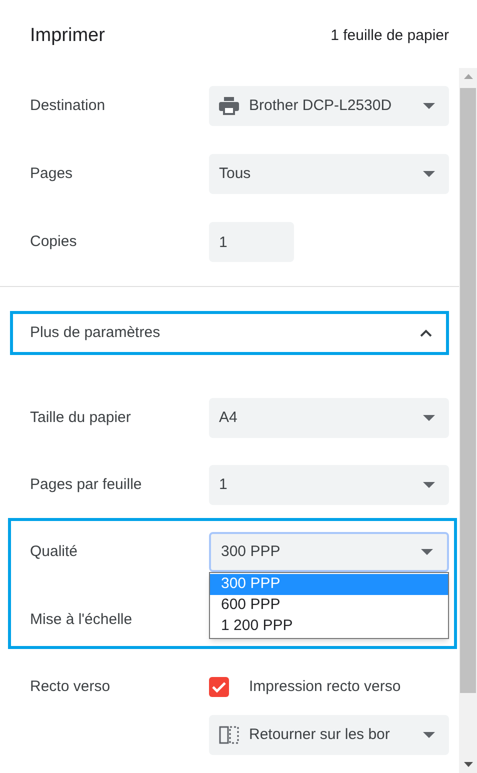 Image resolution: width=477 pixels, height=773 pixels. What do you see at coordinates (325, 686) in the screenshot?
I see `checkbox-label: Impression recto verso` at bounding box center [325, 686].